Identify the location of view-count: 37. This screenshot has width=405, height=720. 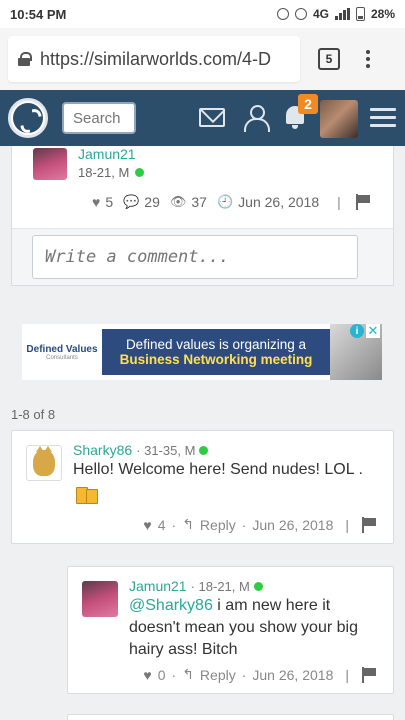
(199, 202).